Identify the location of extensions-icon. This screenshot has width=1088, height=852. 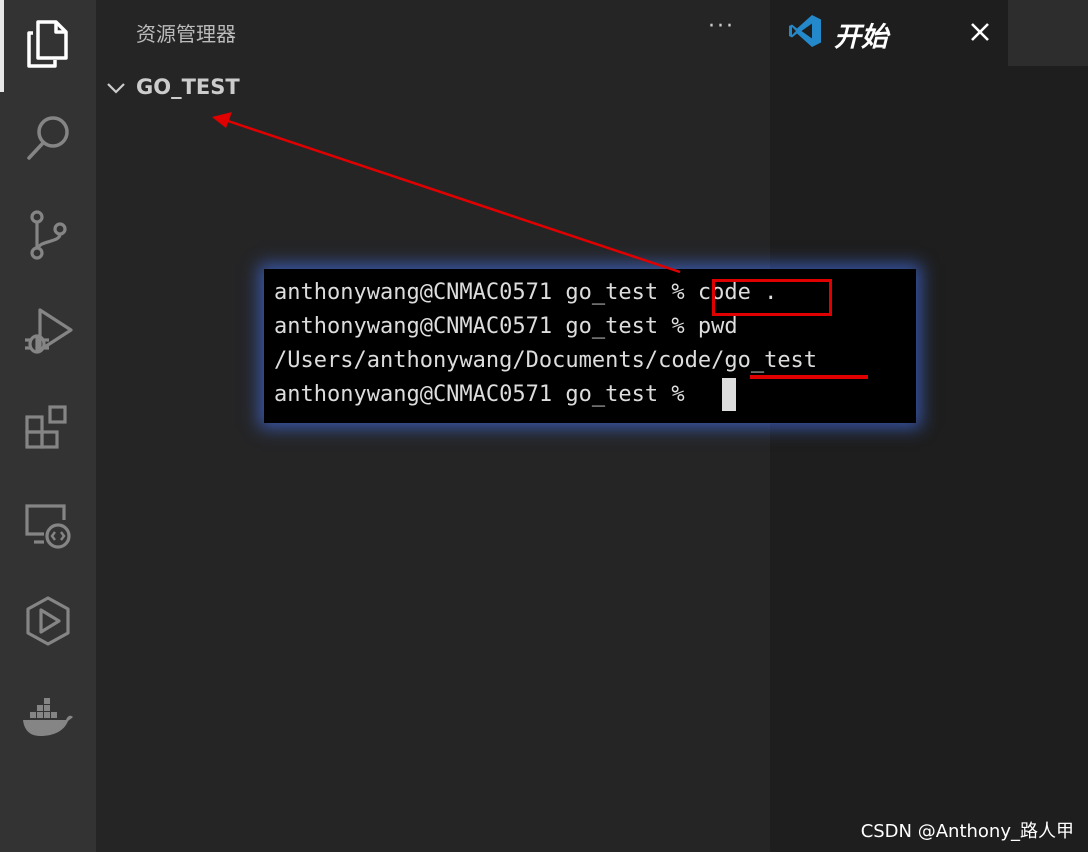
(48, 428).